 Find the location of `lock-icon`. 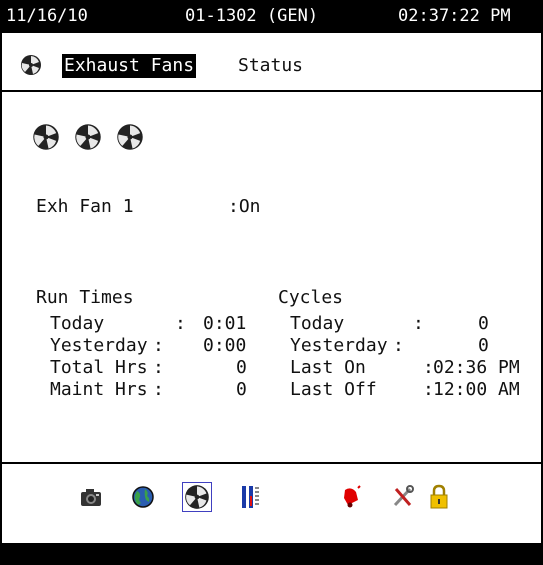

lock-icon is located at coordinates (439, 497).